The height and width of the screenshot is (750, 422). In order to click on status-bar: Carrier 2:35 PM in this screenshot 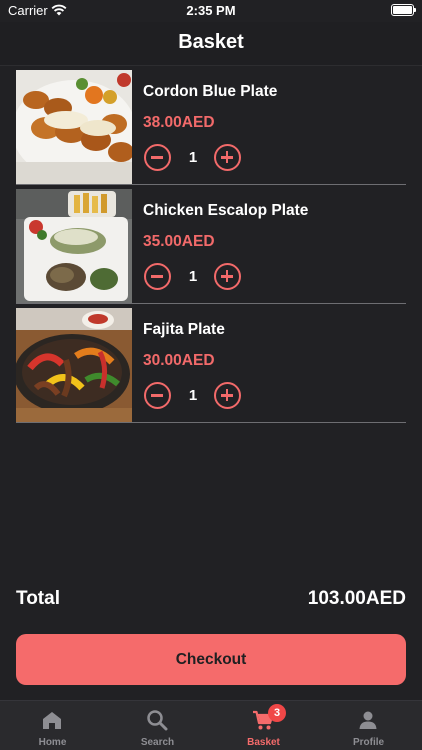, I will do `click(211, 11)`.